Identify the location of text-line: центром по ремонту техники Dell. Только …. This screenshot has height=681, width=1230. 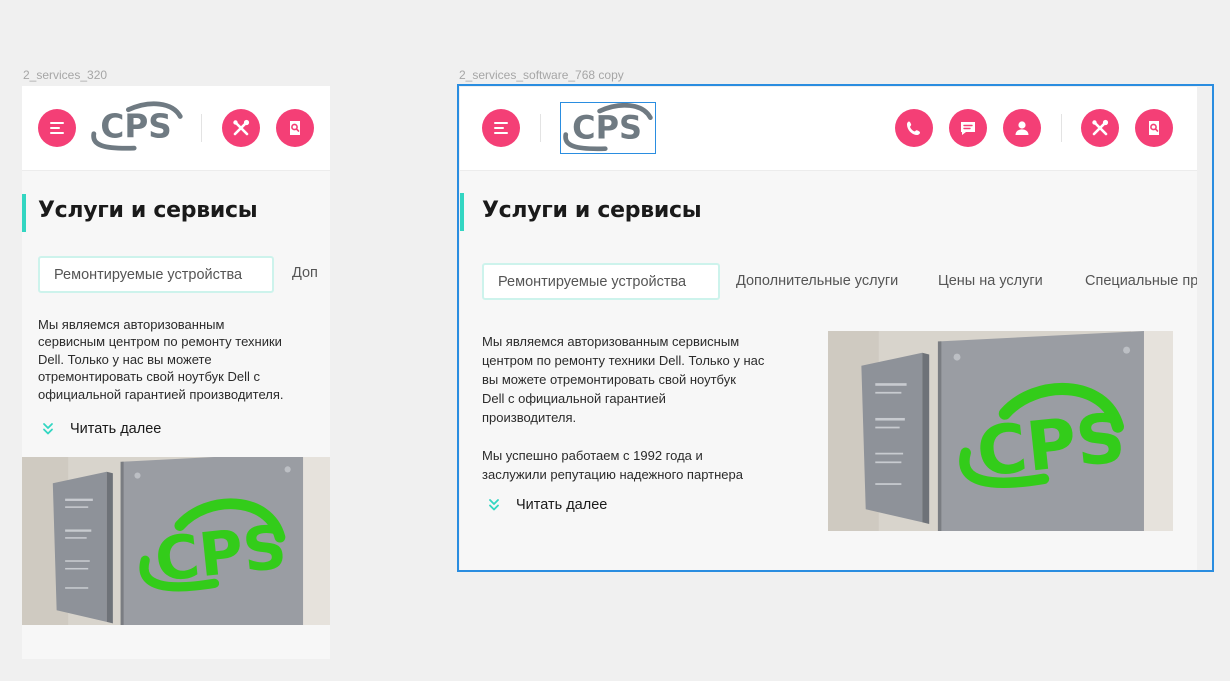
(623, 360).